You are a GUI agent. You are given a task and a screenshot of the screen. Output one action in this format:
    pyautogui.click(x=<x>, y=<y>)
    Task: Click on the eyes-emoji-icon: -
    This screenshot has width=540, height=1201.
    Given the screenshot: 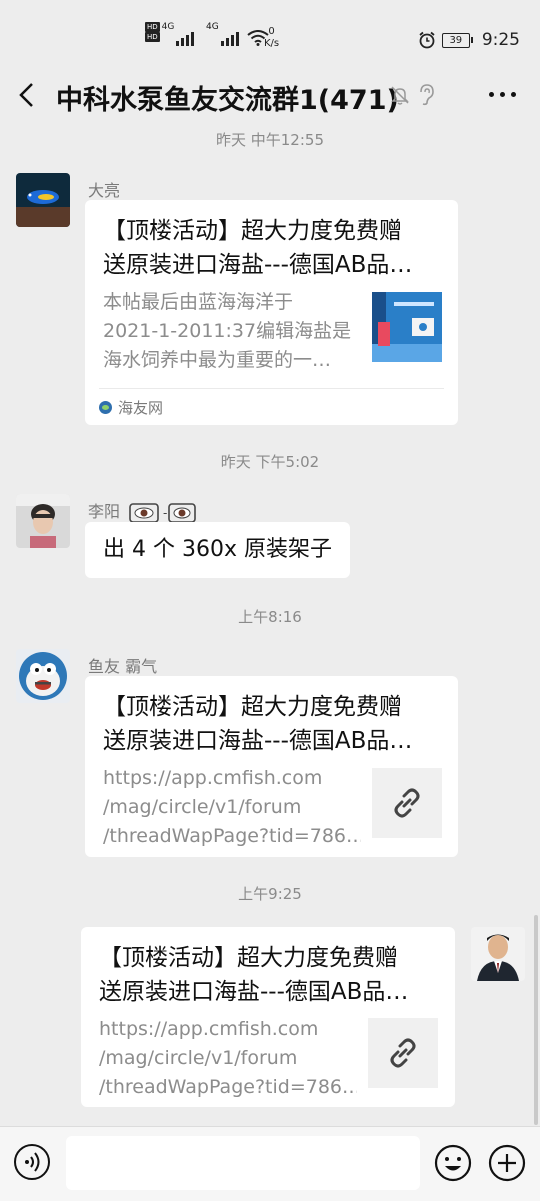 What is the action you would take?
    pyautogui.click(x=162, y=512)
    